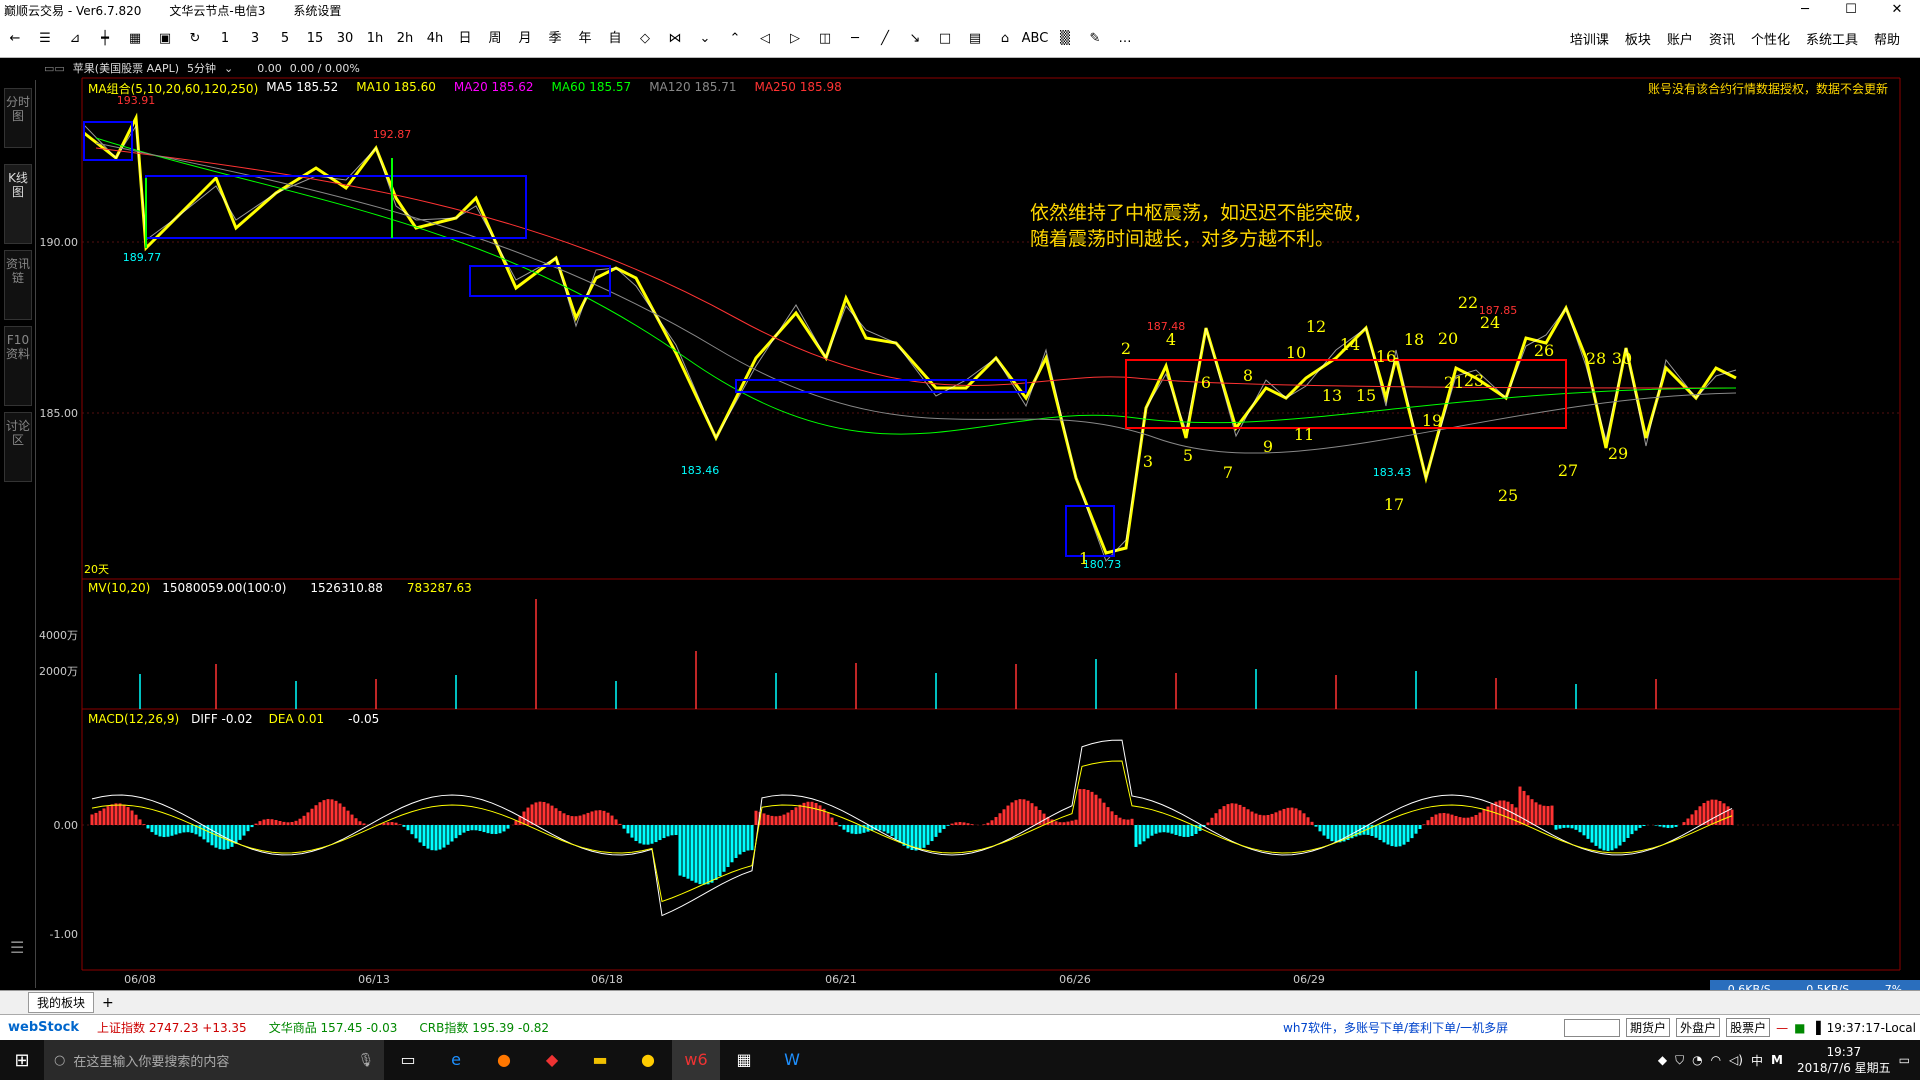 The image size is (1920, 1080). What do you see at coordinates (585, 39) in the screenshot?
I see `period-year: 年` at bounding box center [585, 39].